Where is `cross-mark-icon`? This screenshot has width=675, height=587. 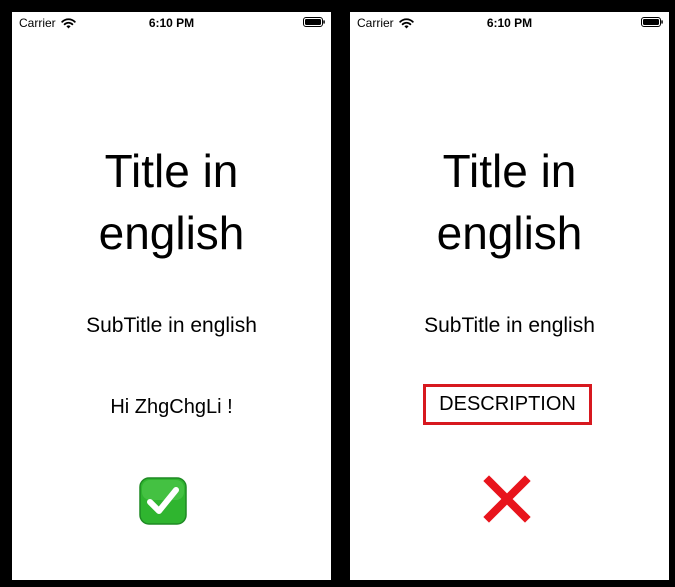 cross-mark-icon is located at coordinates (507, 499).